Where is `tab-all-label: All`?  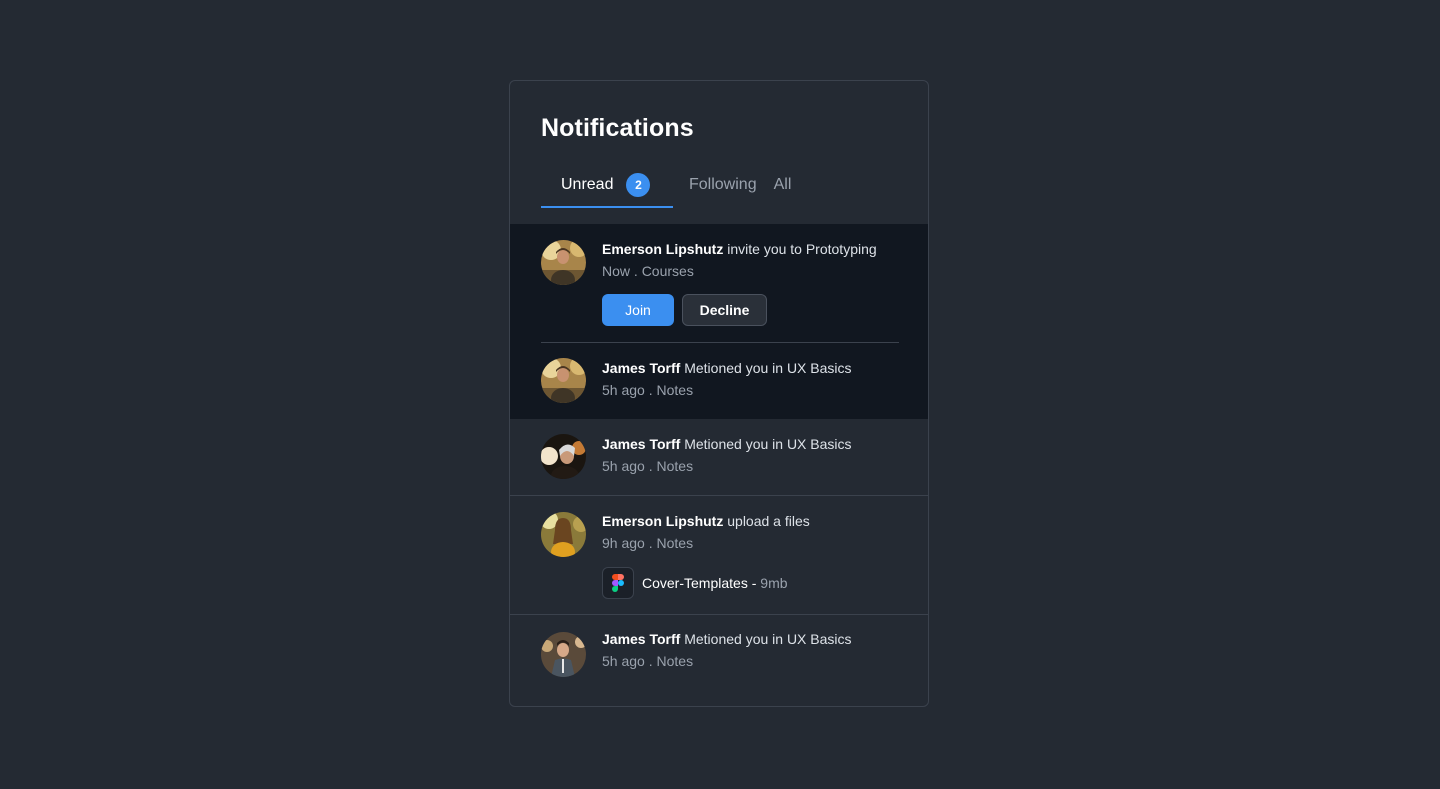
tab-all-label: All is located at coordinates (782, 184).